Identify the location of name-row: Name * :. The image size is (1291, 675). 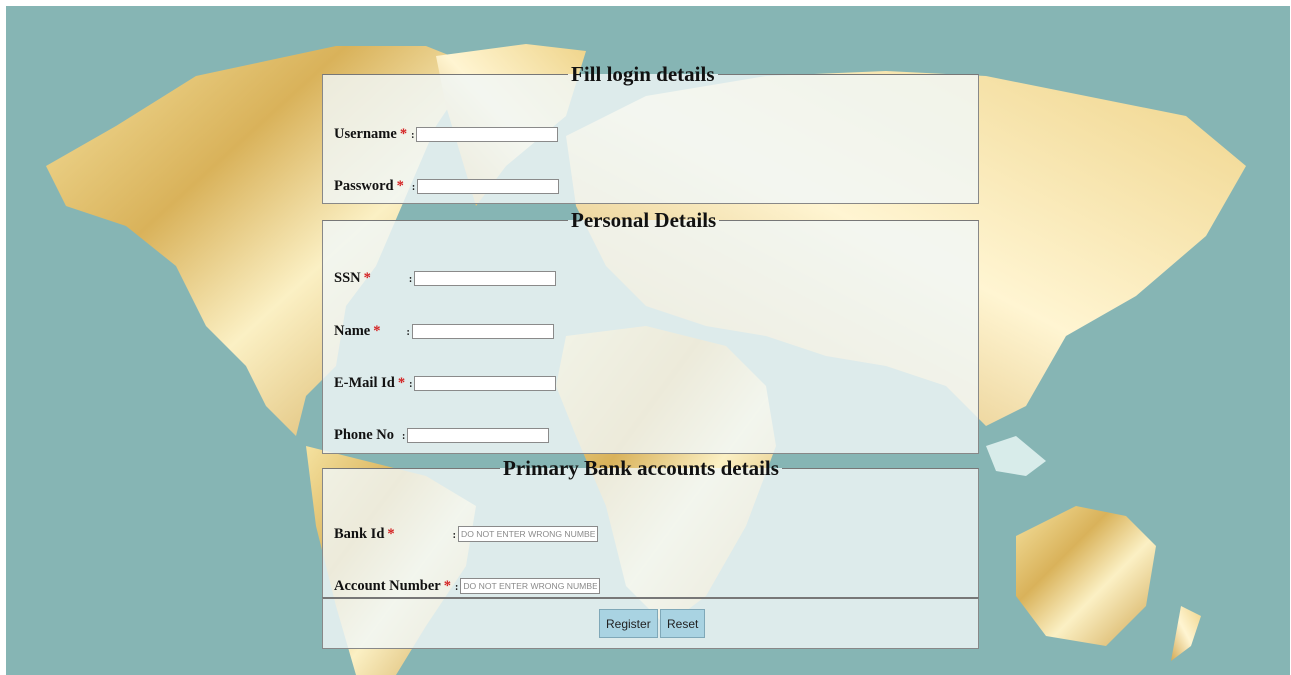
(444, 331).